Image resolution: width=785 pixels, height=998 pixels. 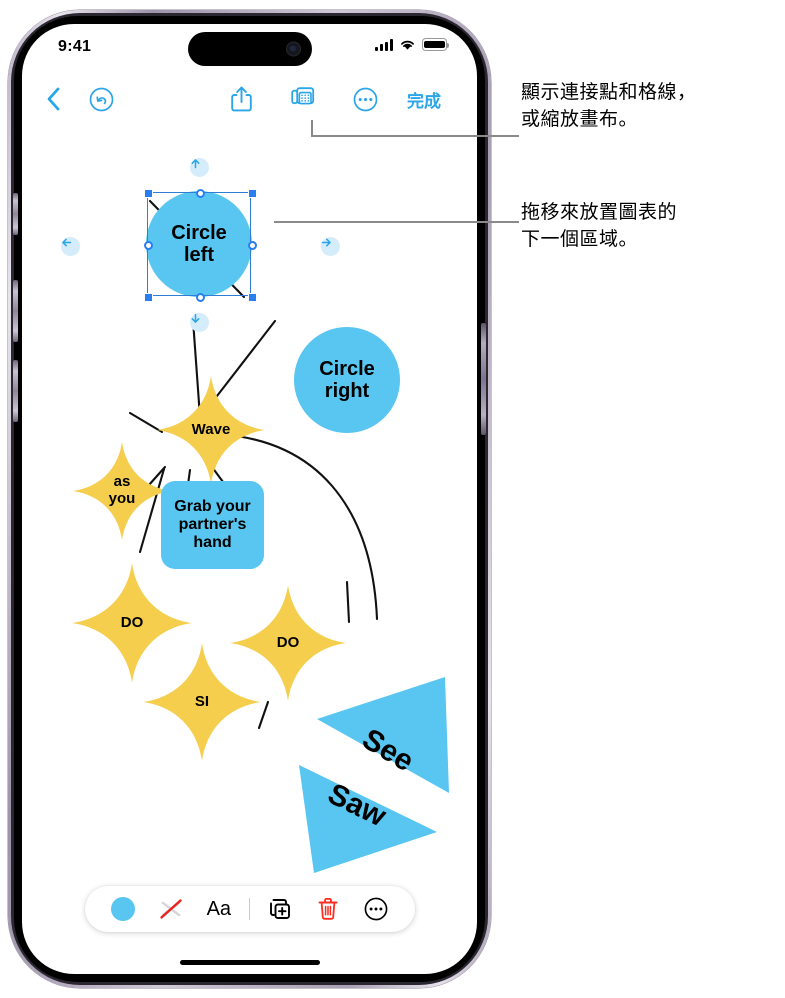 I want to click on wifi-icon, so click(x=407, y=45).